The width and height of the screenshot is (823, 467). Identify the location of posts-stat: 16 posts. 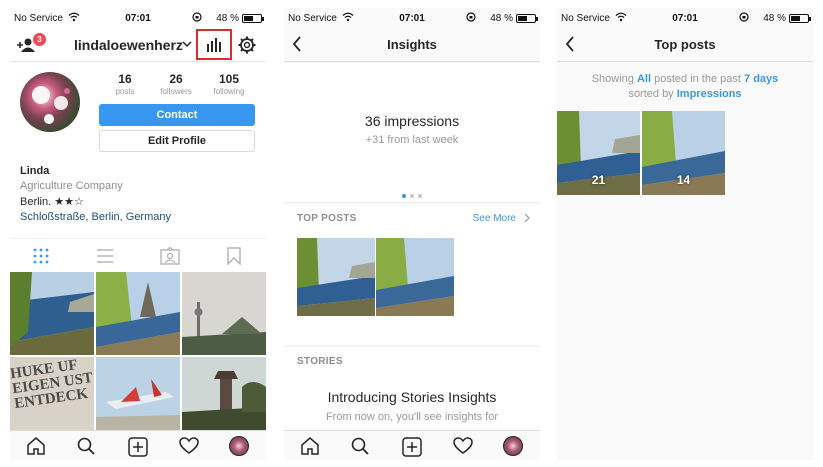
(125, 84).